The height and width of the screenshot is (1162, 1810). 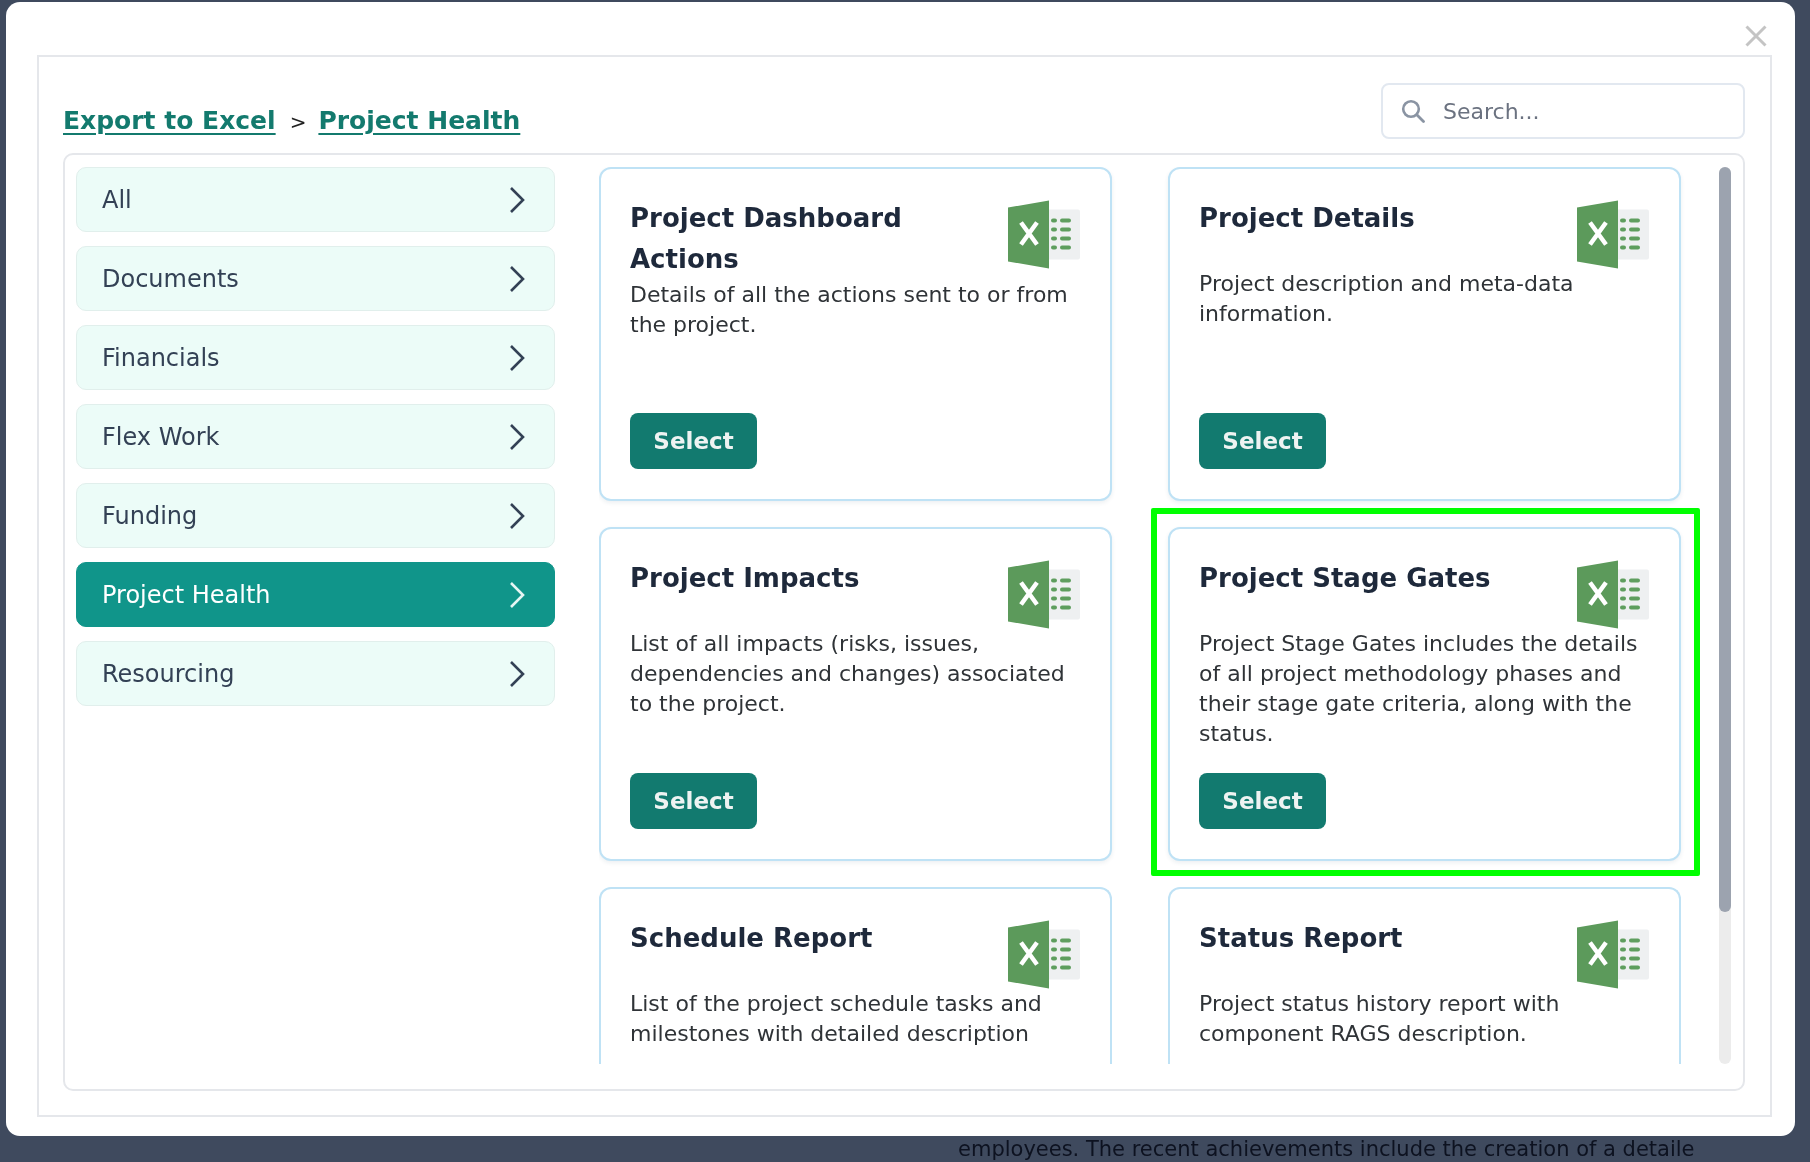 What do you see at coordinates (1387, 299) in the screenshot?
I see `card-description: Project description and meta-data information.` at bounding box center [1387, 299].